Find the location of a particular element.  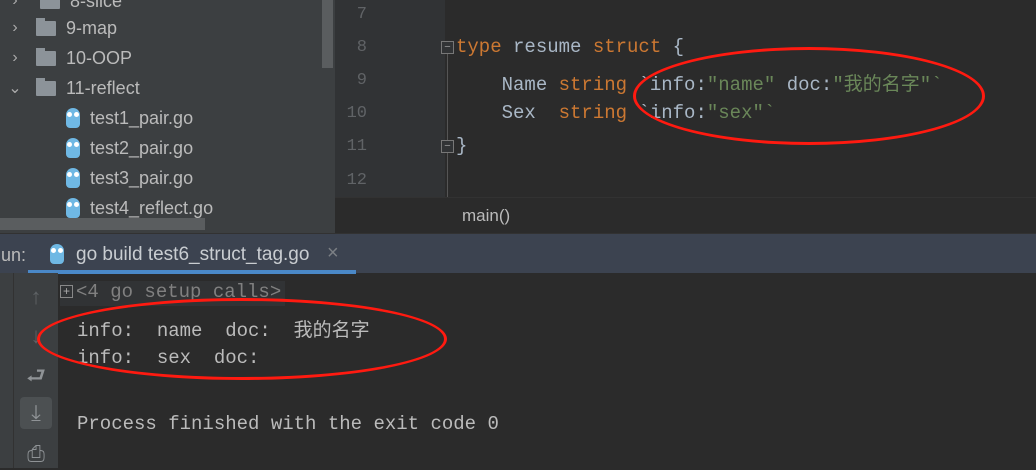

editor-gutter is located at coordinates (390, 98).